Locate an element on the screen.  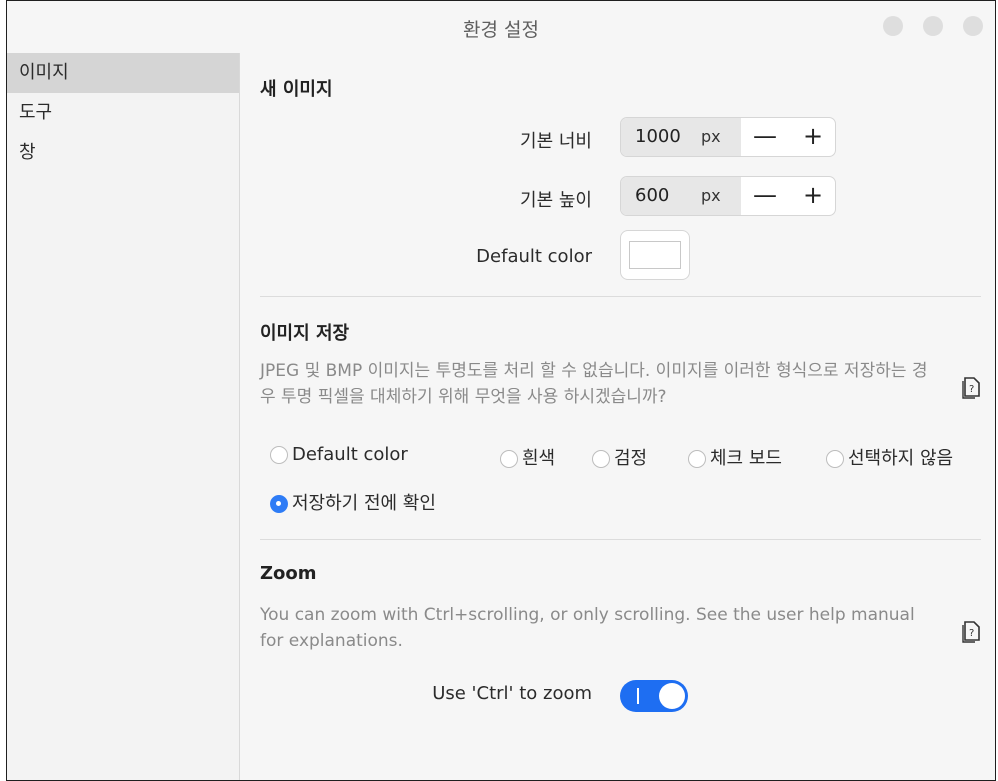
radio-checkerboard: 체크 보드 is located at coordinates (735, 457).